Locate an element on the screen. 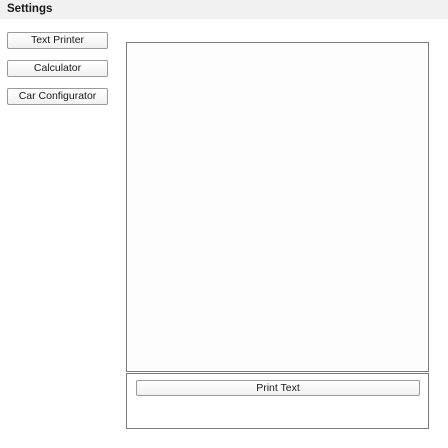  text-printer-button: Text Printer is located at coordinates (57, 40).